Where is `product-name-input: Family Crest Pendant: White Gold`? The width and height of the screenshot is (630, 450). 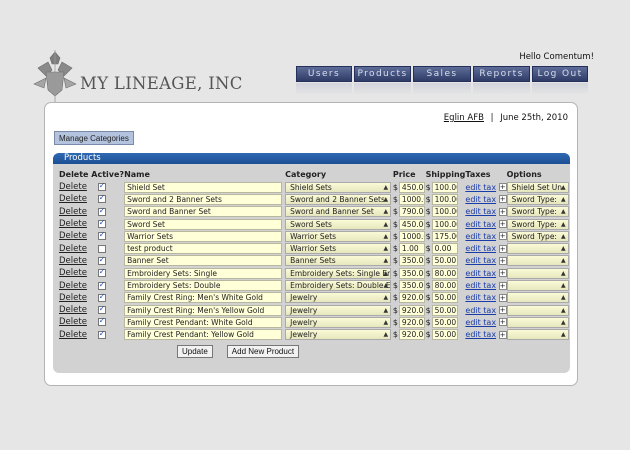 product-name-input: Family Crest Pendant: White Gold is located at coordinates (203, 322).